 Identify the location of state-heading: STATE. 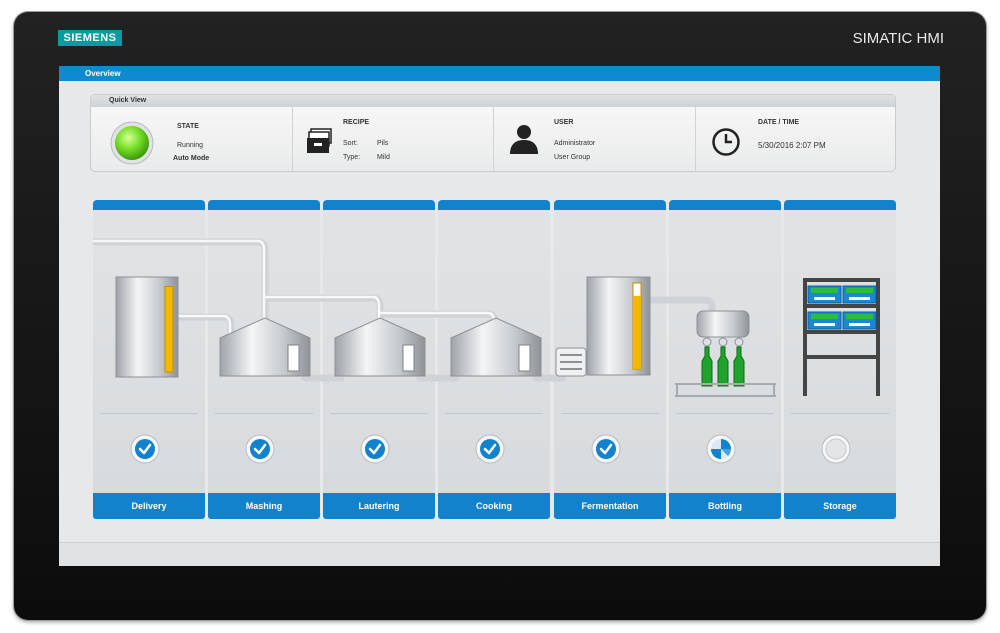
(188, 126).